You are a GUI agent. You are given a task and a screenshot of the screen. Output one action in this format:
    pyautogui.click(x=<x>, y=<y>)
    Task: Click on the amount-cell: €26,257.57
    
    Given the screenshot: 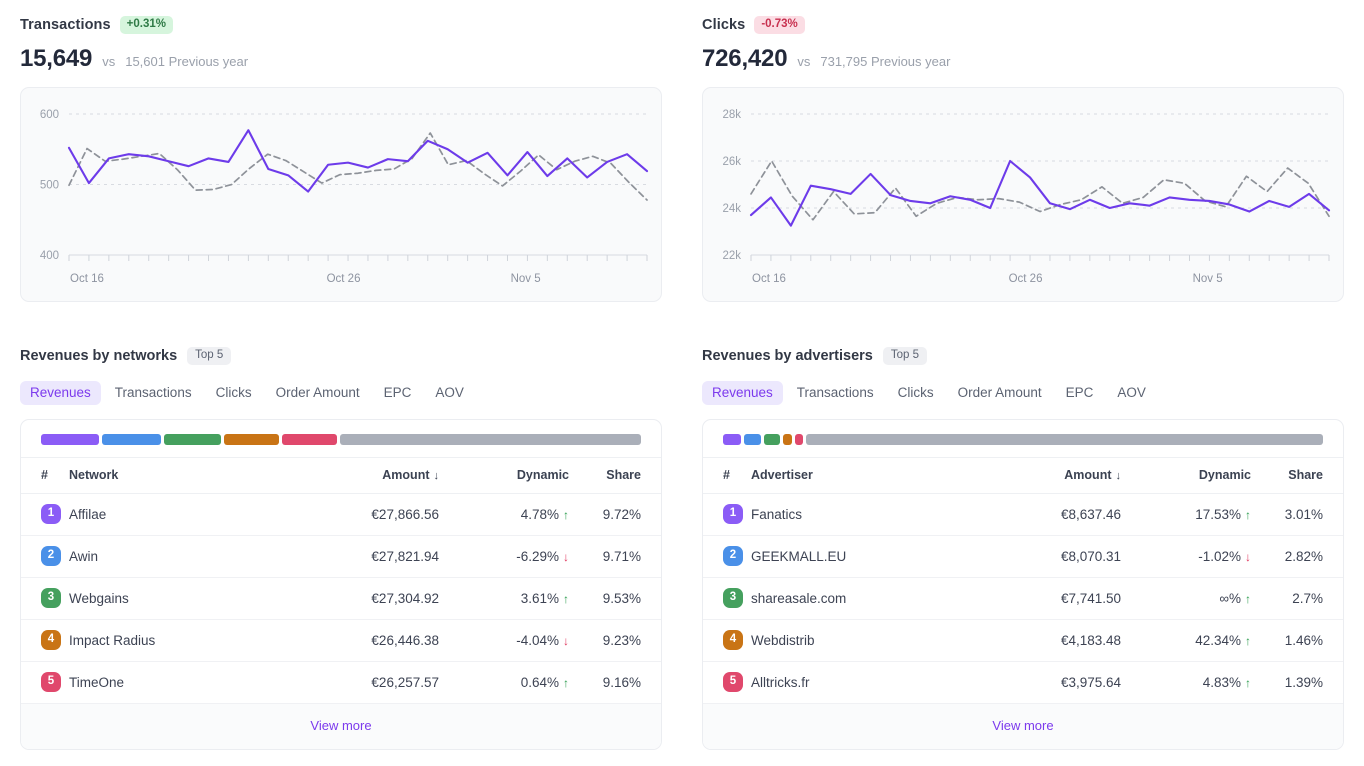 What is the action you would take?
    pyautogui.click(x=364, y=682)
    